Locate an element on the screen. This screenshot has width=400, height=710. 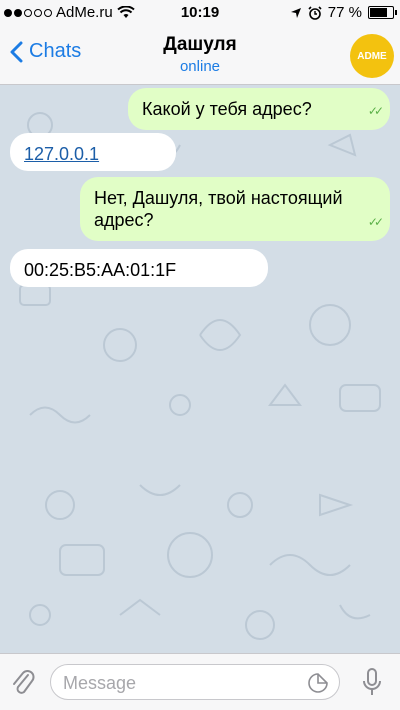
message-bubble-incoming: 127.0.0.1 is located at coordinates (93, 152).